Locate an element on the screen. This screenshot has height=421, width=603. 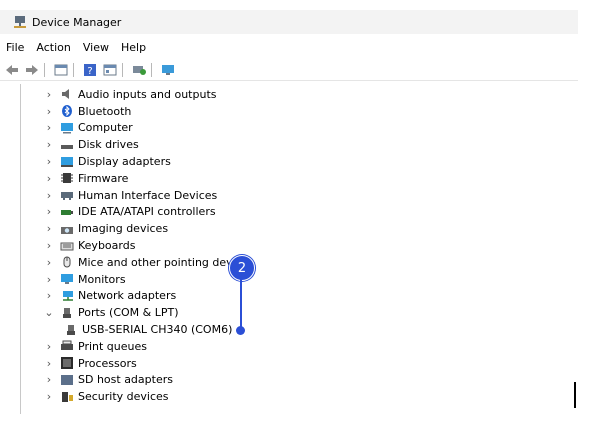
callout-dot is located at coordinates (240, 330).